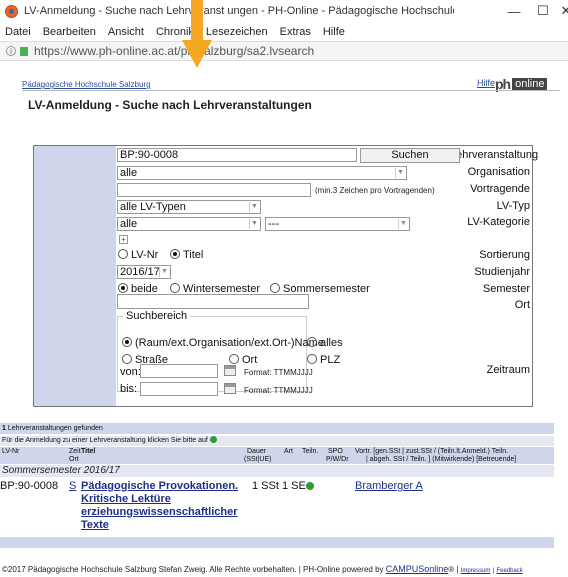  I want to click on campusonline-link: CAMPUSonline, so click(417, 569).